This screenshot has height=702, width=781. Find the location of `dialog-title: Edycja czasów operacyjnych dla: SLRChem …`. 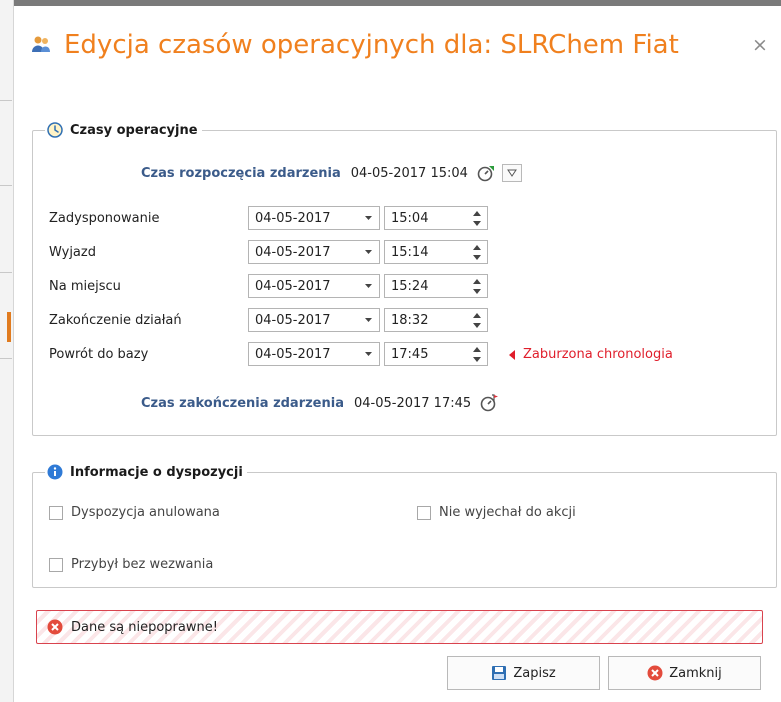

dialog-title: Edycja czasów operacyjnych dla: SLRChem … is located at coordinates (371, 45).